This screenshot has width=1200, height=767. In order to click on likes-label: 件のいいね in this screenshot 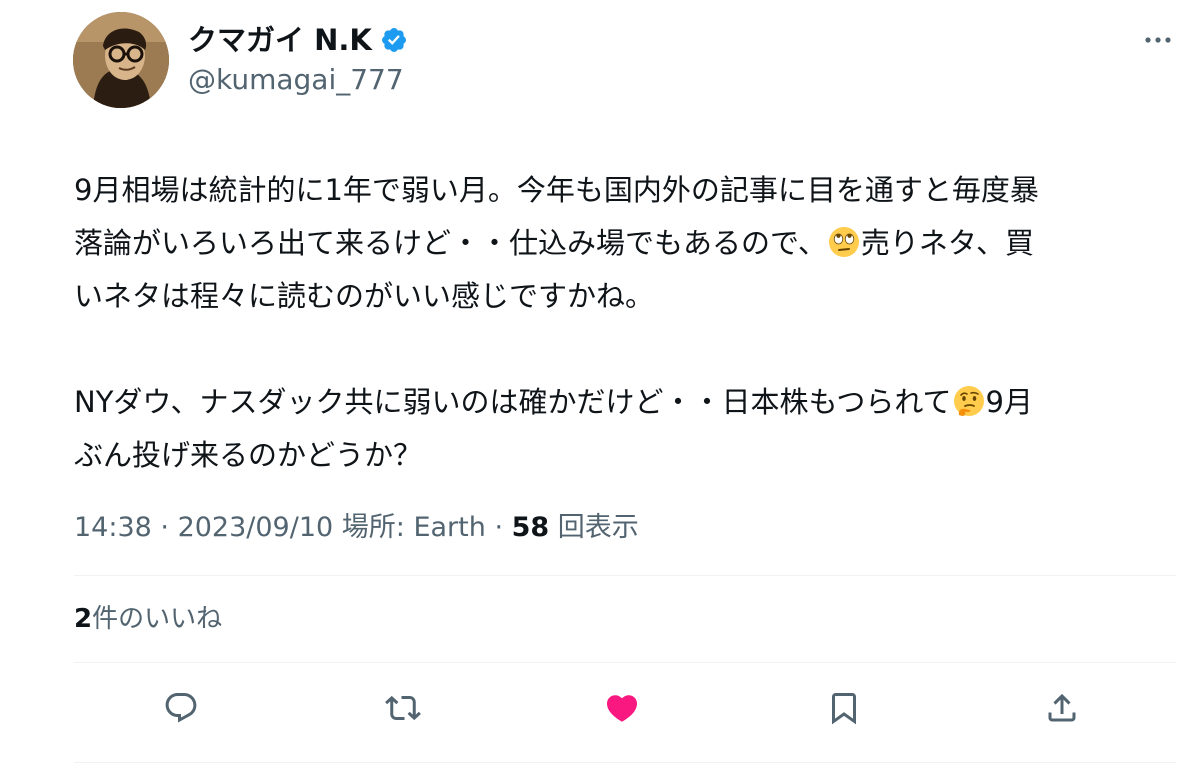, I will do `click(157, 619)`.